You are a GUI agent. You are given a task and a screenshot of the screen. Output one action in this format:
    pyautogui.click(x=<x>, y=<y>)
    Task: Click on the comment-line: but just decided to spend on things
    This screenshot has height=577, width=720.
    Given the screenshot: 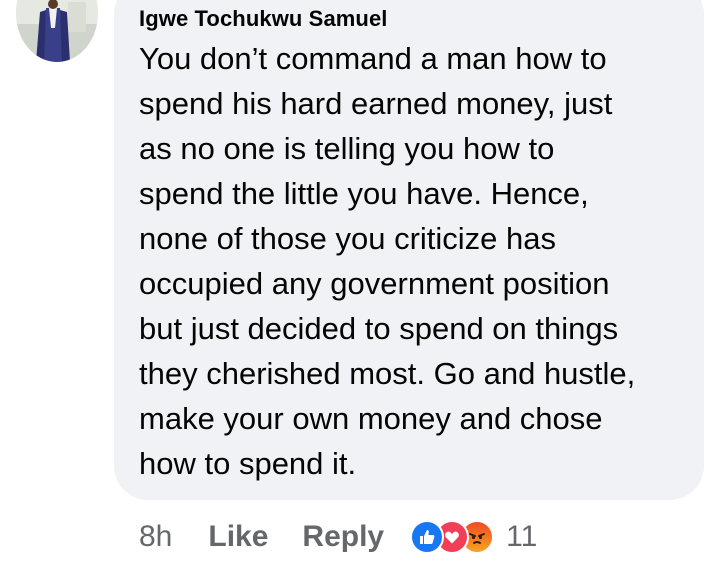 What is the action you would take?
    pyautogui.click(x=379, y=328)
    